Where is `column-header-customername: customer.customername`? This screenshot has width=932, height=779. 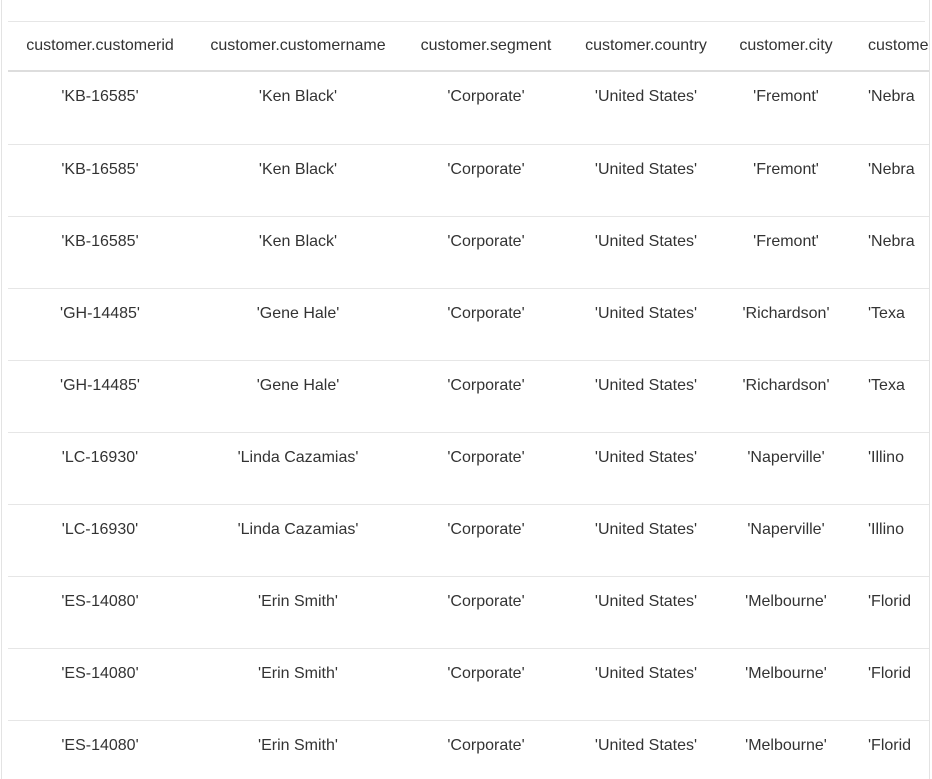 column-header-customername: customer.customername is located at coordinates (298, 47).